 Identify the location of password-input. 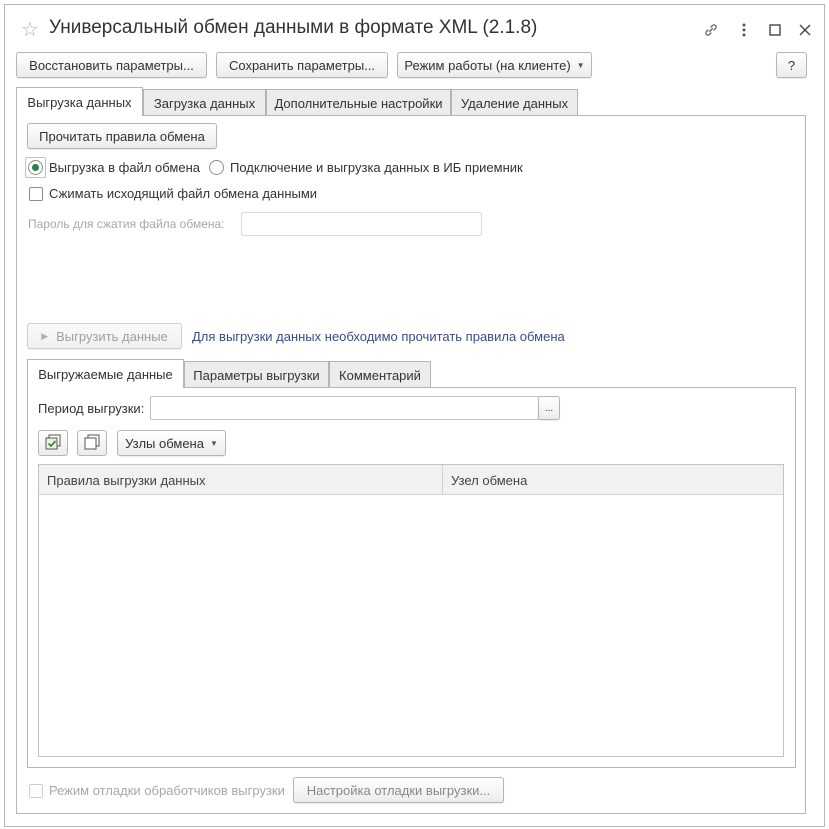
(361, 224).